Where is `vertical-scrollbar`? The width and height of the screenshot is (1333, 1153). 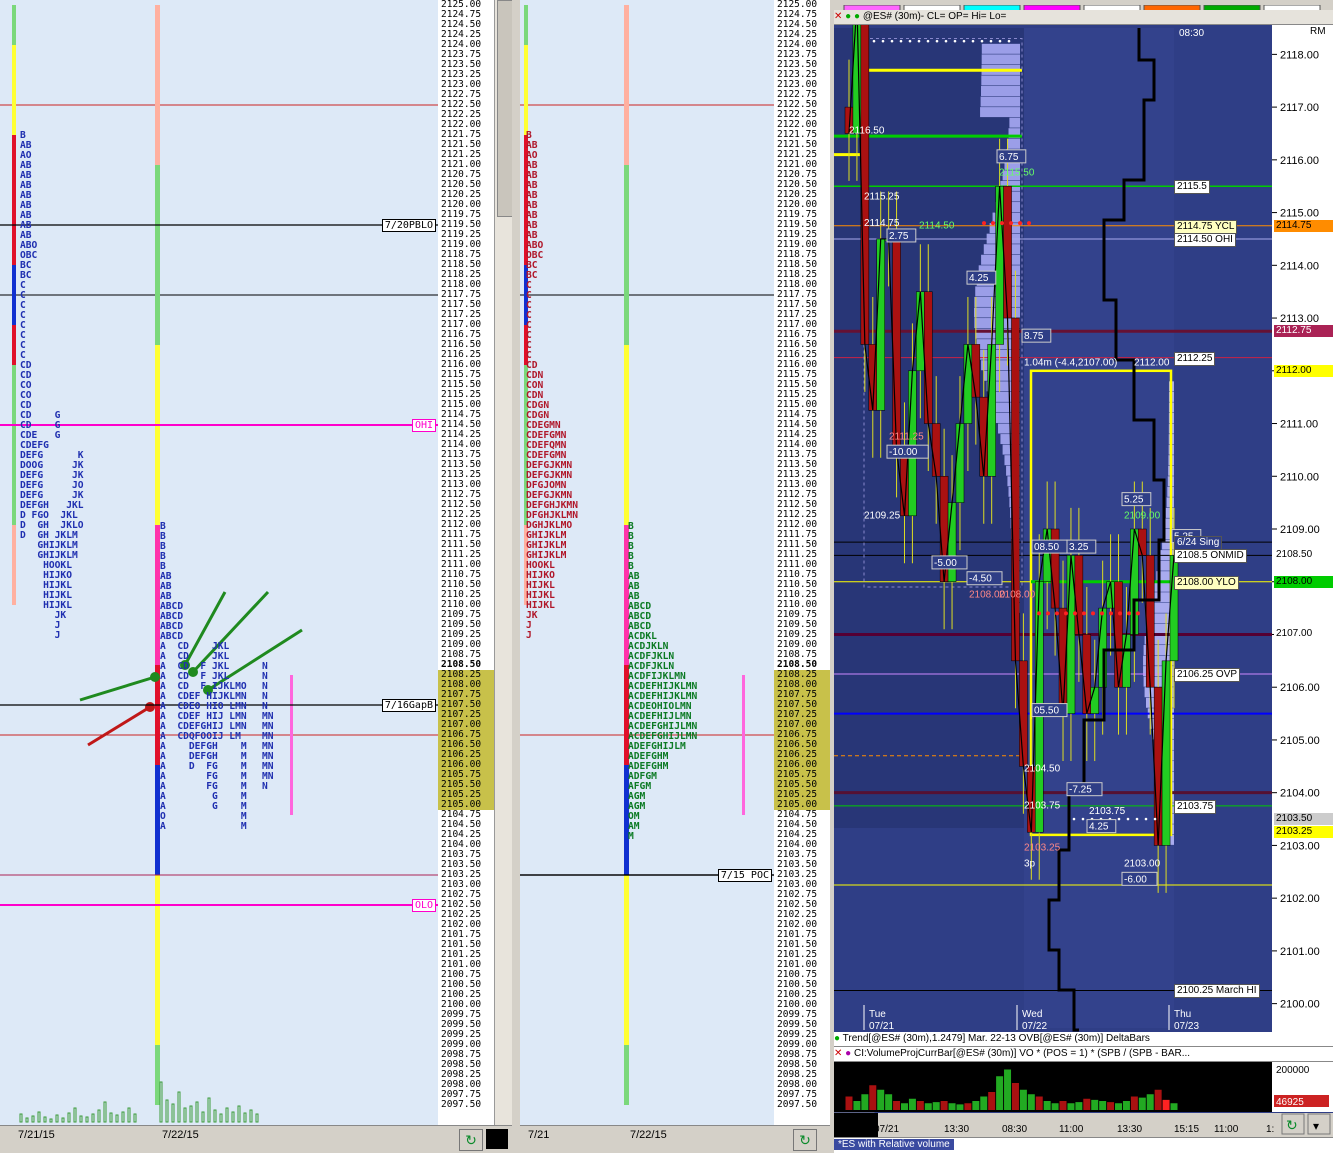
vertical-scrollbar is located at coordinates (503, 562).